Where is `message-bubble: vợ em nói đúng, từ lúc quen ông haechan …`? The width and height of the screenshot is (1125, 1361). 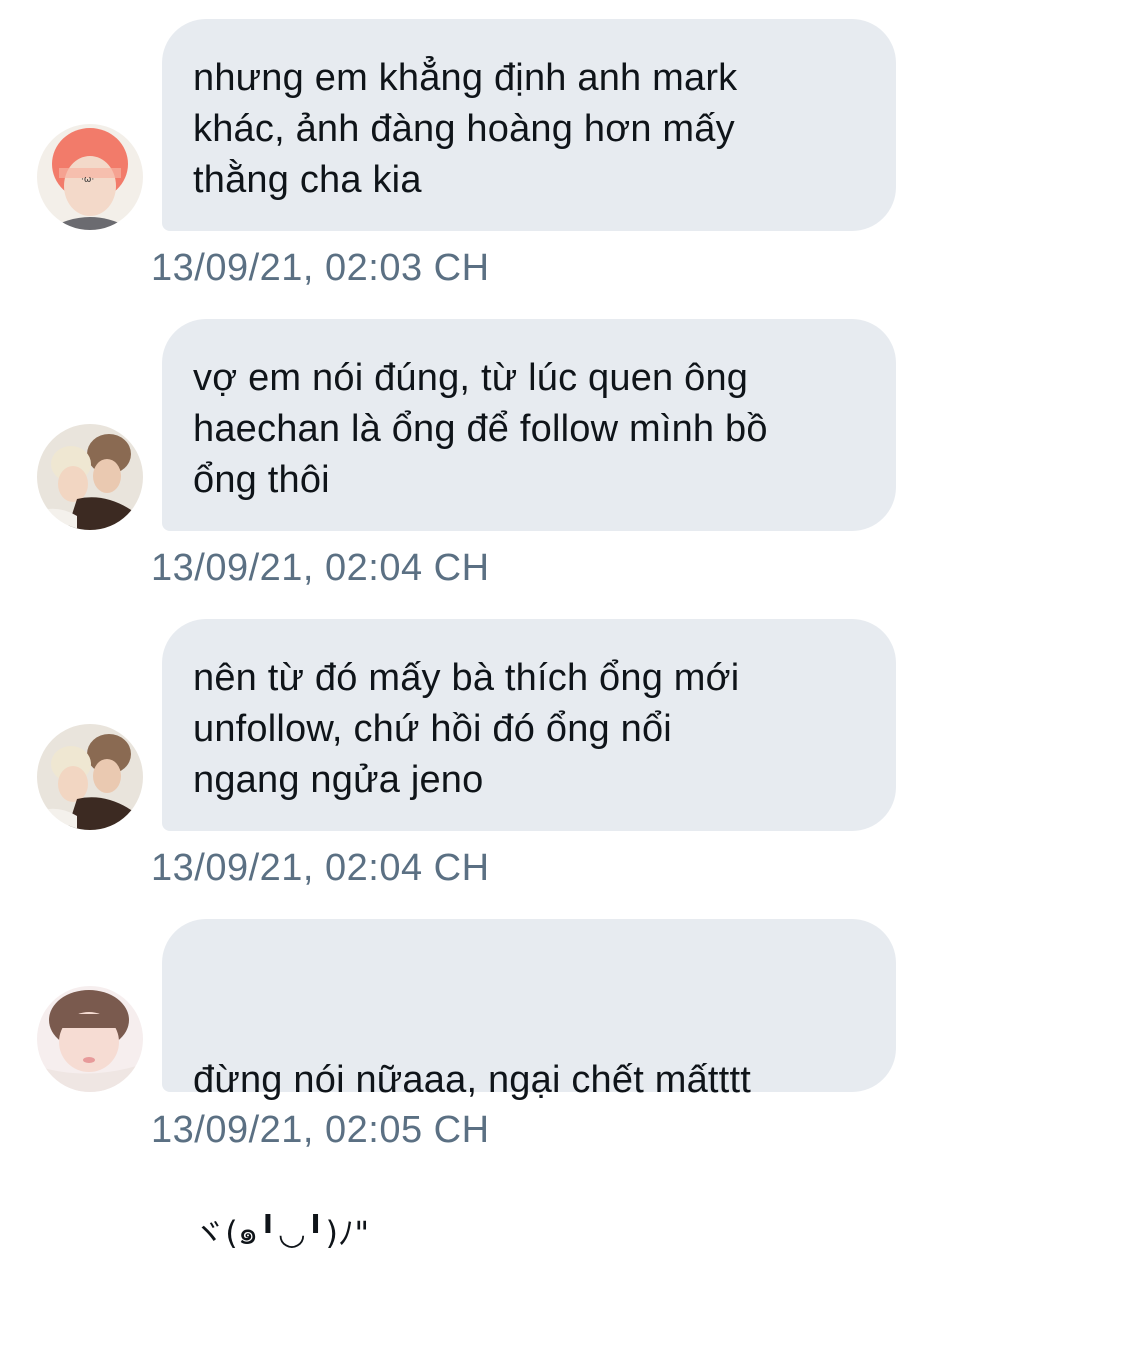 message-bubble: vợ em nói đúng, từ lúc quen ông haechan … is located at coordinates (529, 425).